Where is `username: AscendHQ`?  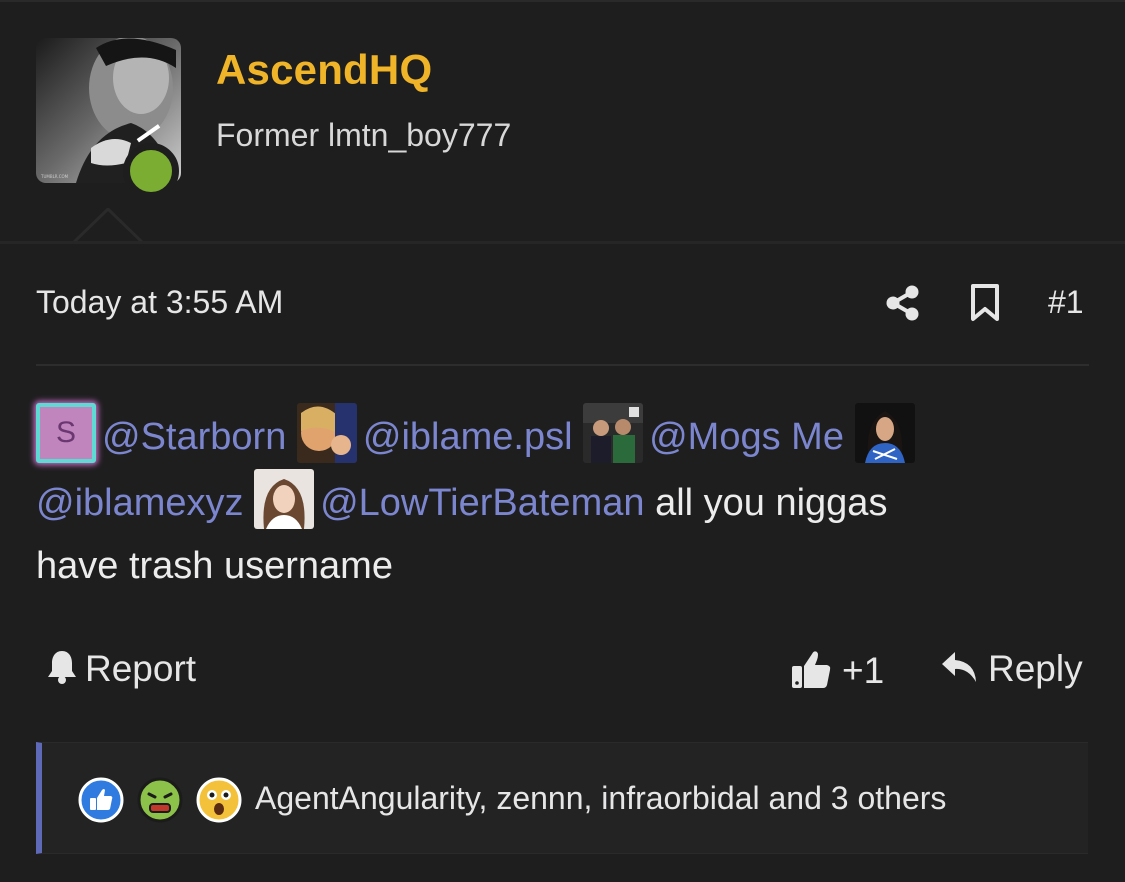
username: AscendHQ is located at coordinates (324, 70).